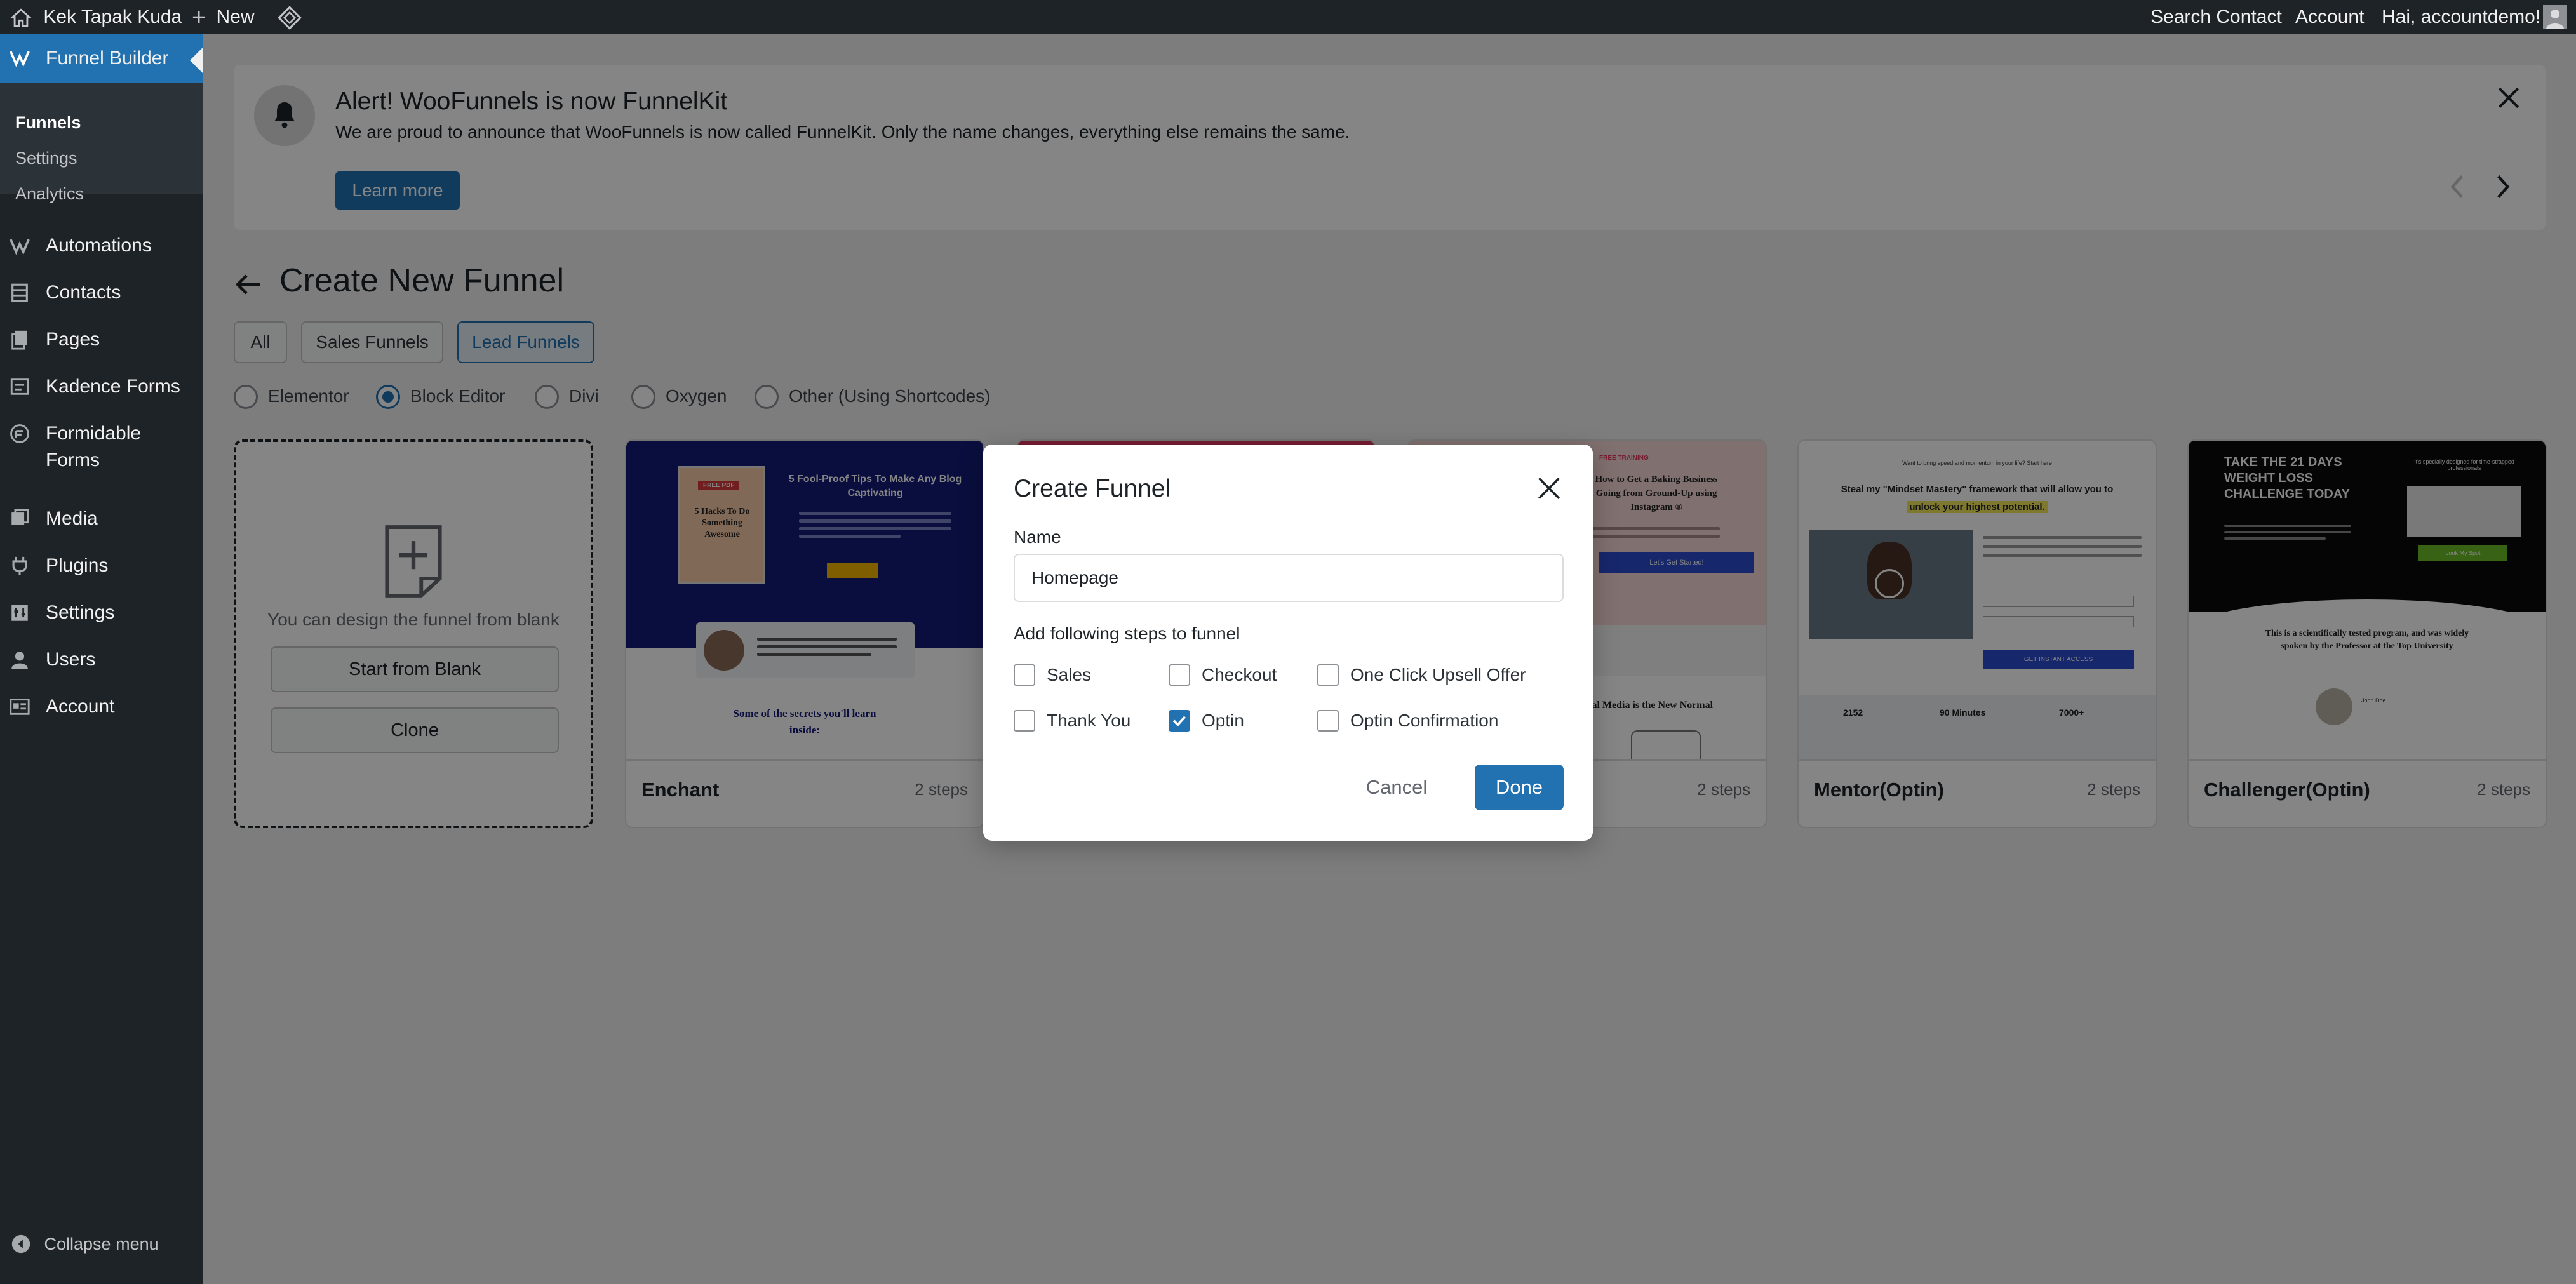 Image resolution: width=2576 pixels, height=1284 pixels. Describe the element at coordinates (1549, 489) in the screenshot. I see `modal-close-icon` at that location.